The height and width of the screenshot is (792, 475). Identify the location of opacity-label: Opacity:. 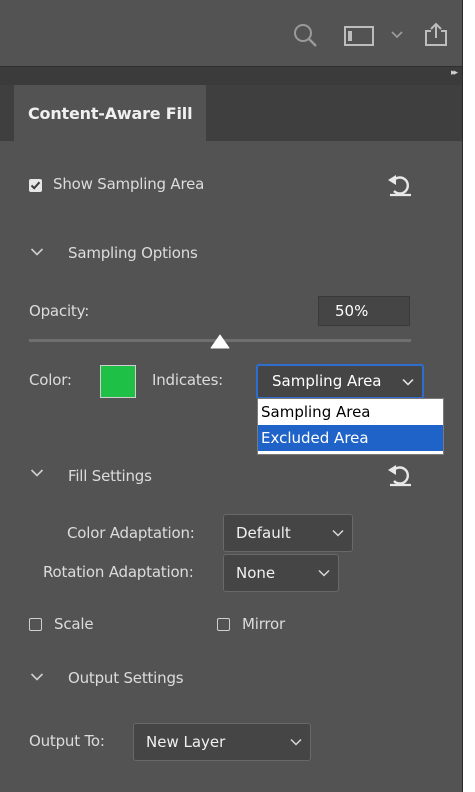
(59, 311).